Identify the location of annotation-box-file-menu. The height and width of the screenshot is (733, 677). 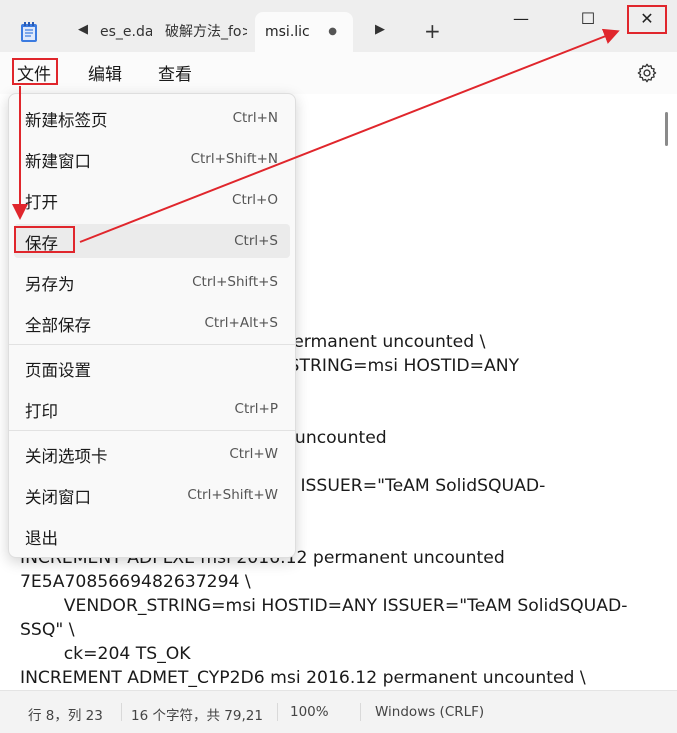
(35, 71).